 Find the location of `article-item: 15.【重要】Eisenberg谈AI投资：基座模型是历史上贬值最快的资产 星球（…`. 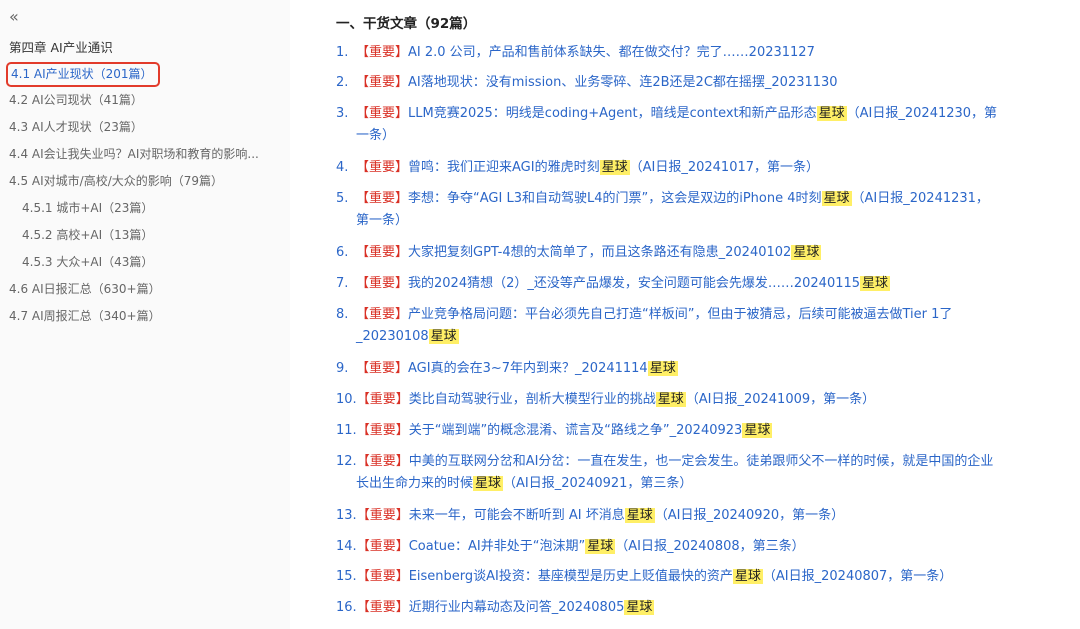

article-item: 15.【重要】Eisenberg谈AI投资：基座模型是历史上贬值最快的资产 星球（… is located at coordinates (704, 577).